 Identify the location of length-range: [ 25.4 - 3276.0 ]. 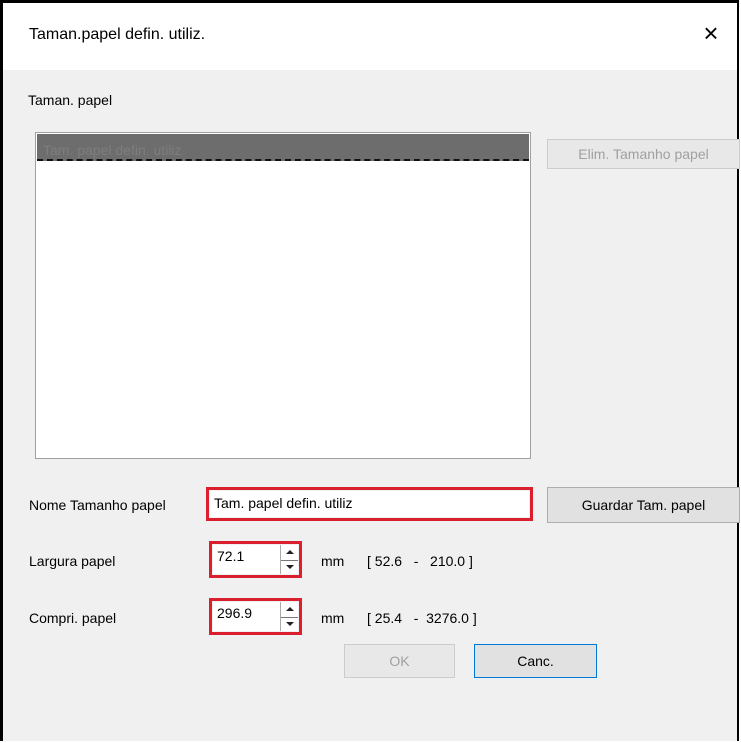
(422, 618).